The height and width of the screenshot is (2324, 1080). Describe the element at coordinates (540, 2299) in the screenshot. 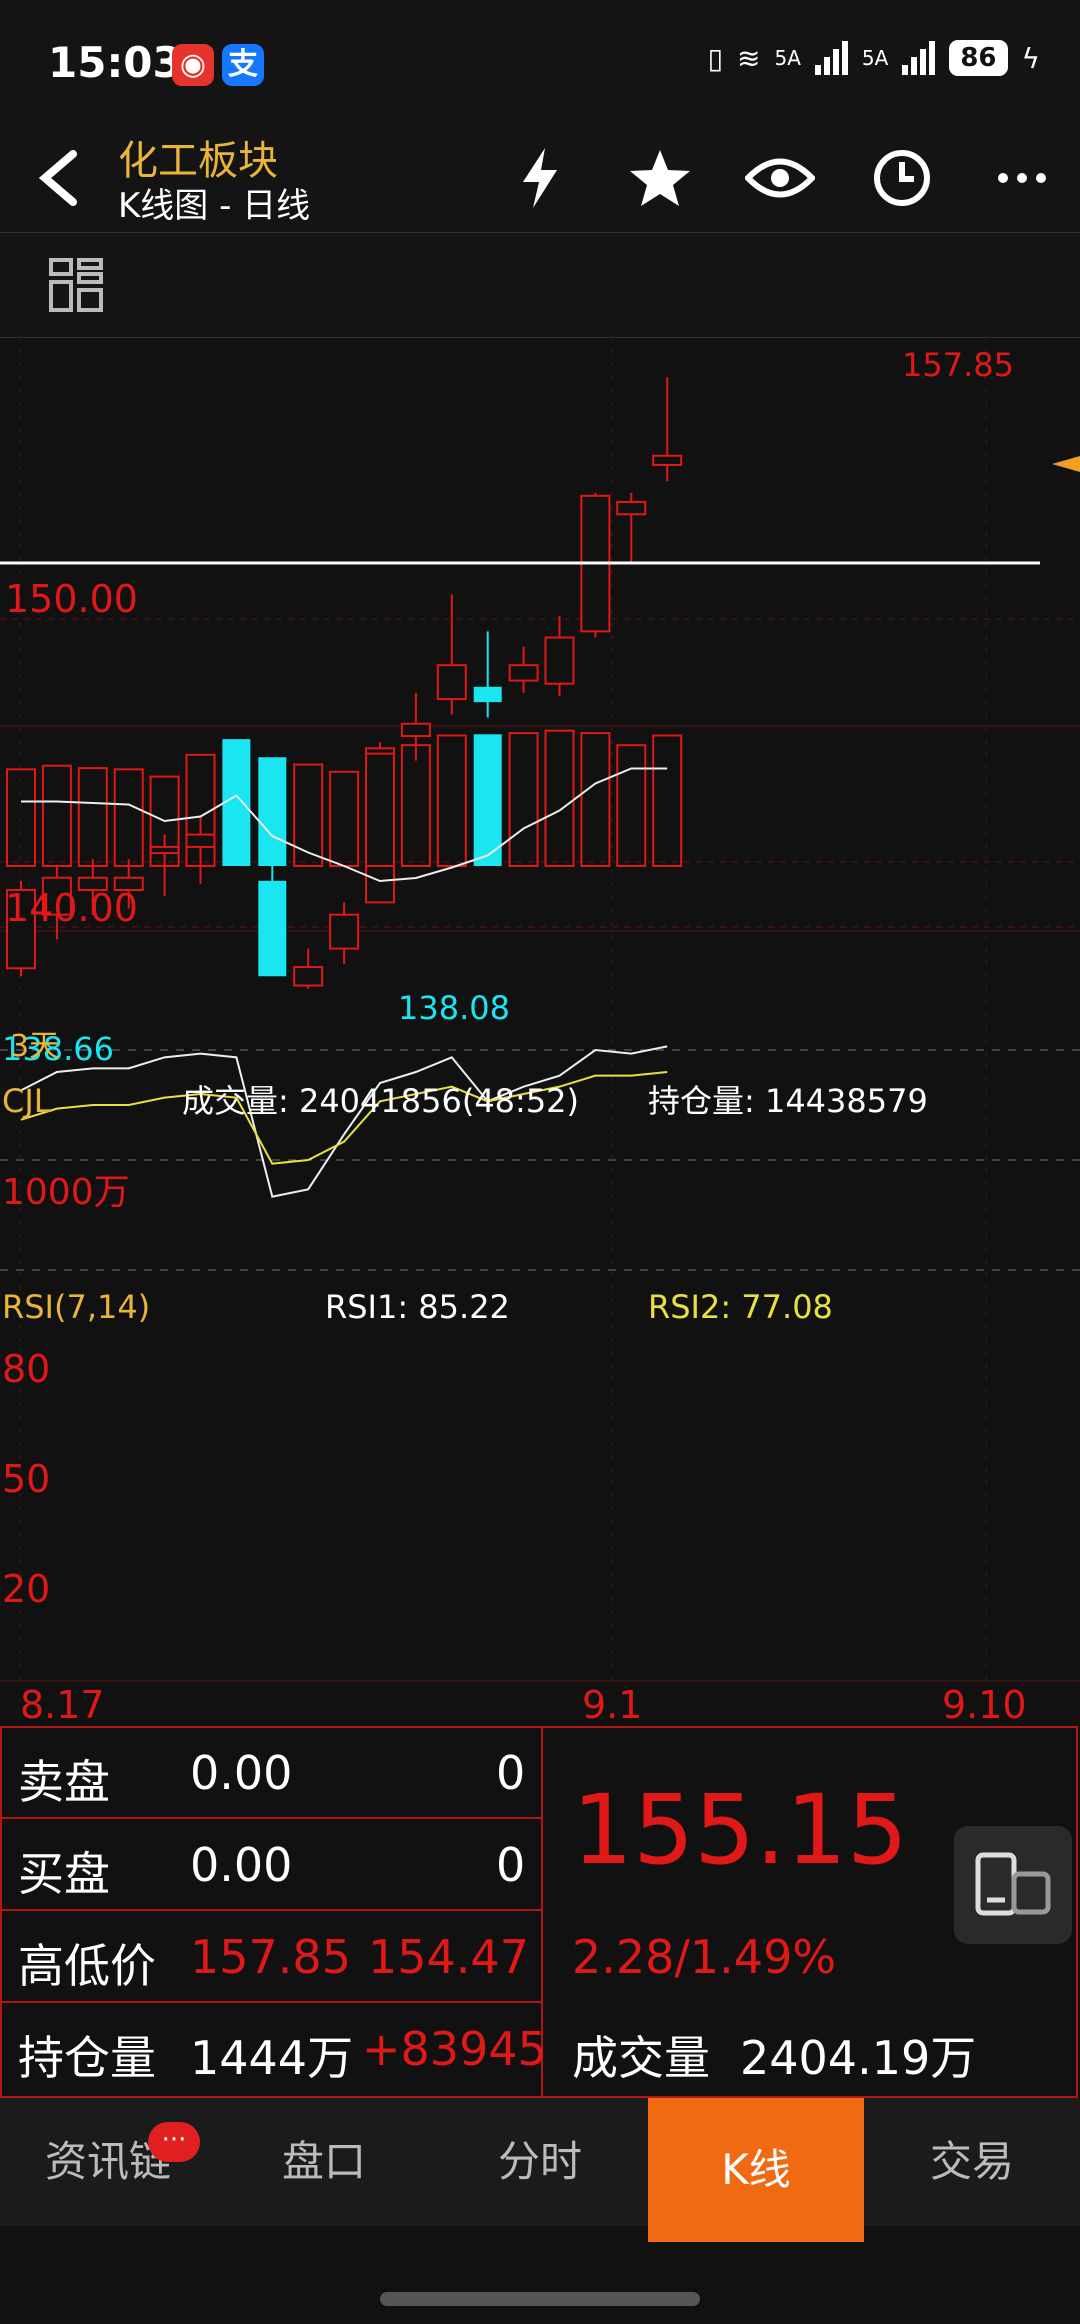

I see `home-indicator` at that location.